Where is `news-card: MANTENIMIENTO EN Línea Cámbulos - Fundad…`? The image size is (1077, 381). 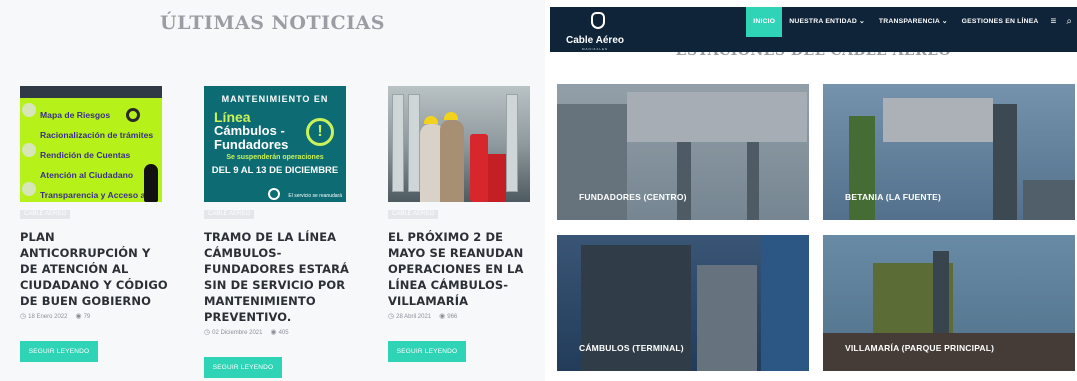 news-card: MANTENIMIENTO EN Línea Cámbulos - Fundad… is located at coordinates (279, 205).